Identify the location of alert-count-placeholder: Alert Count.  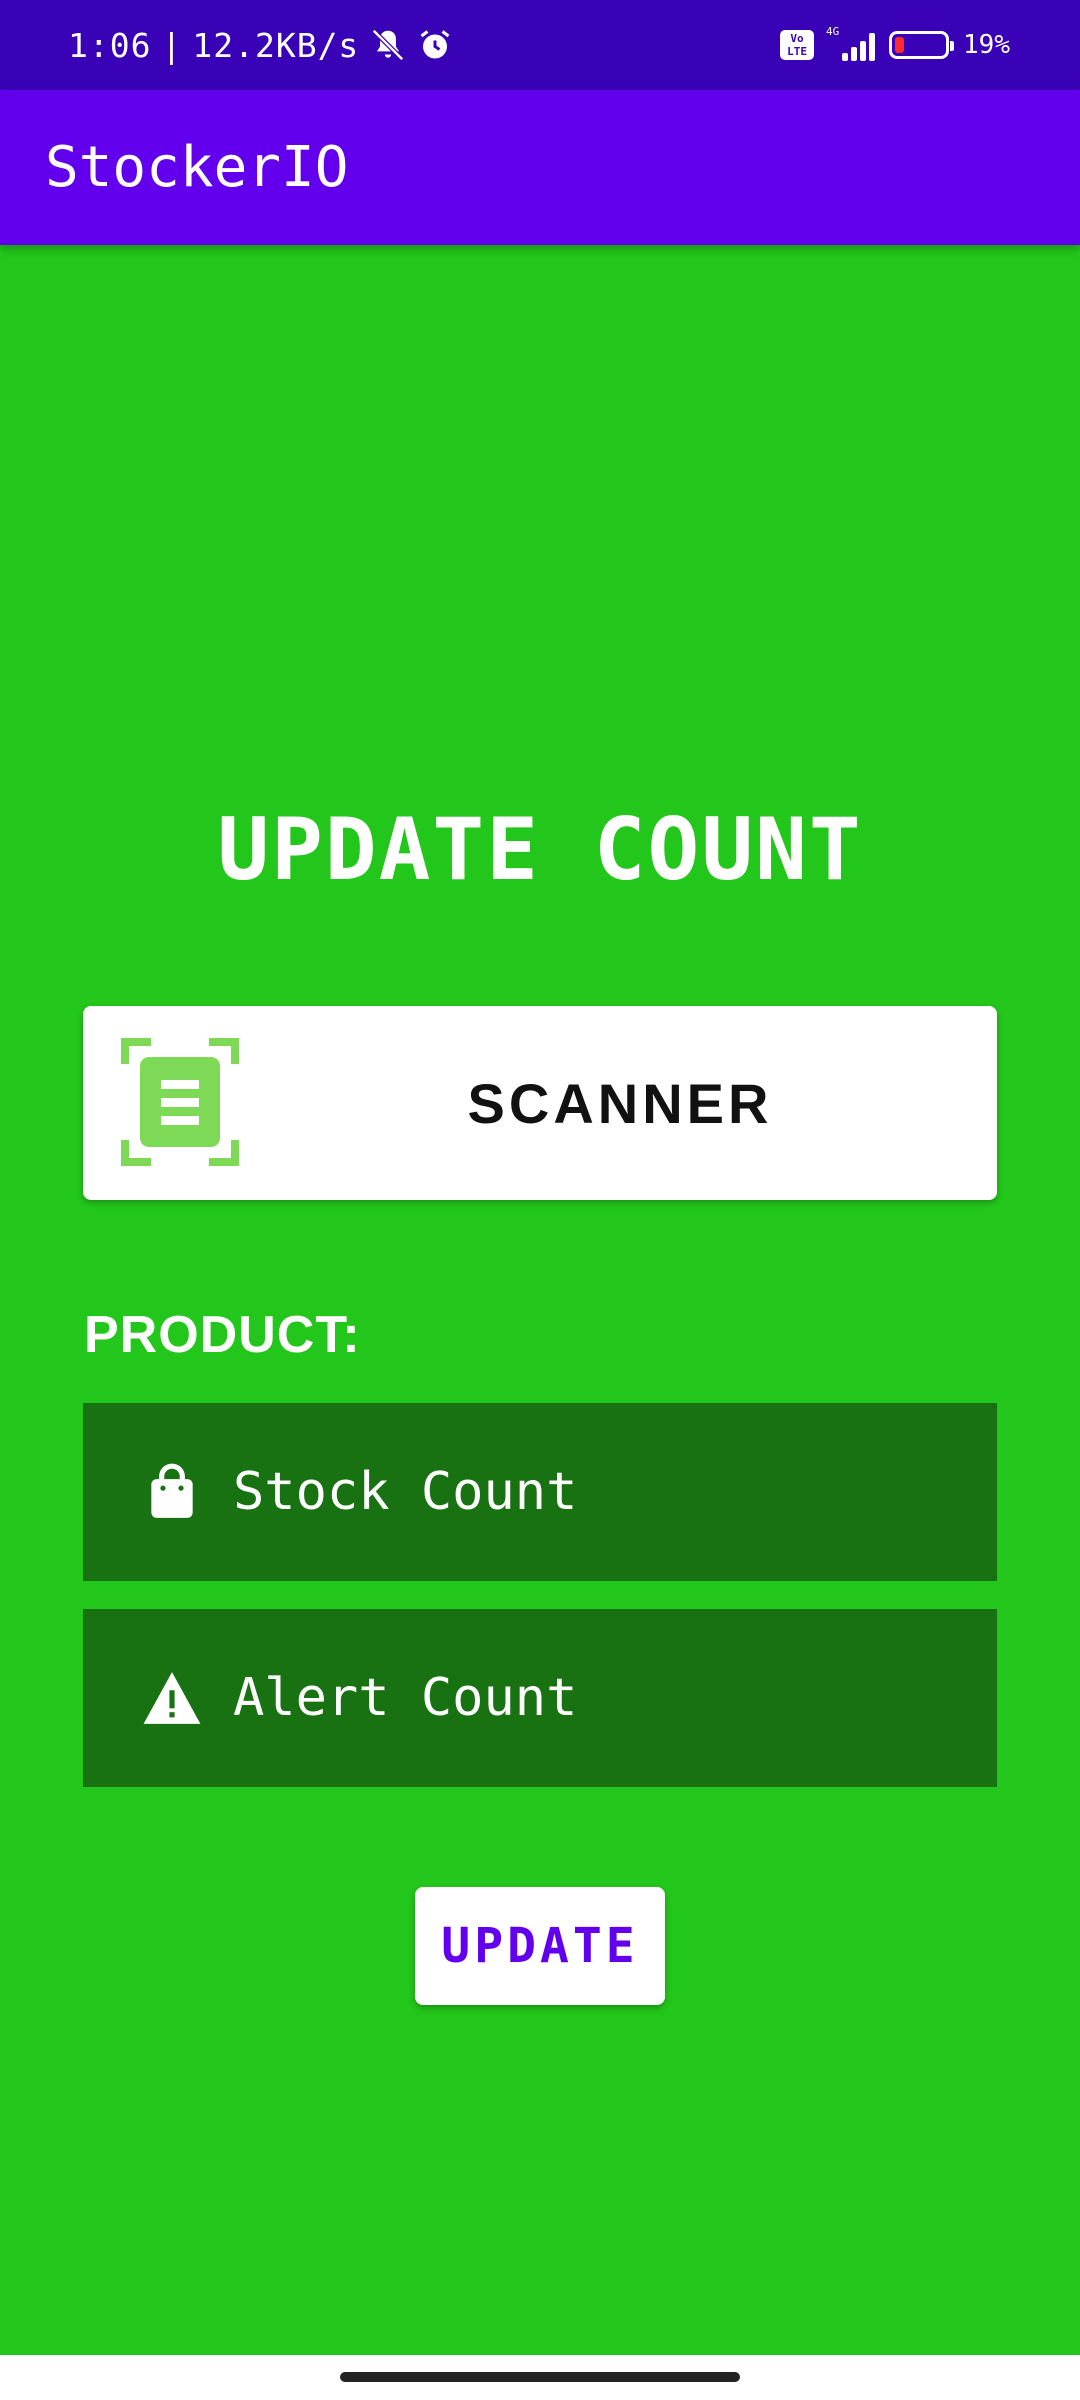
(405, 1698).